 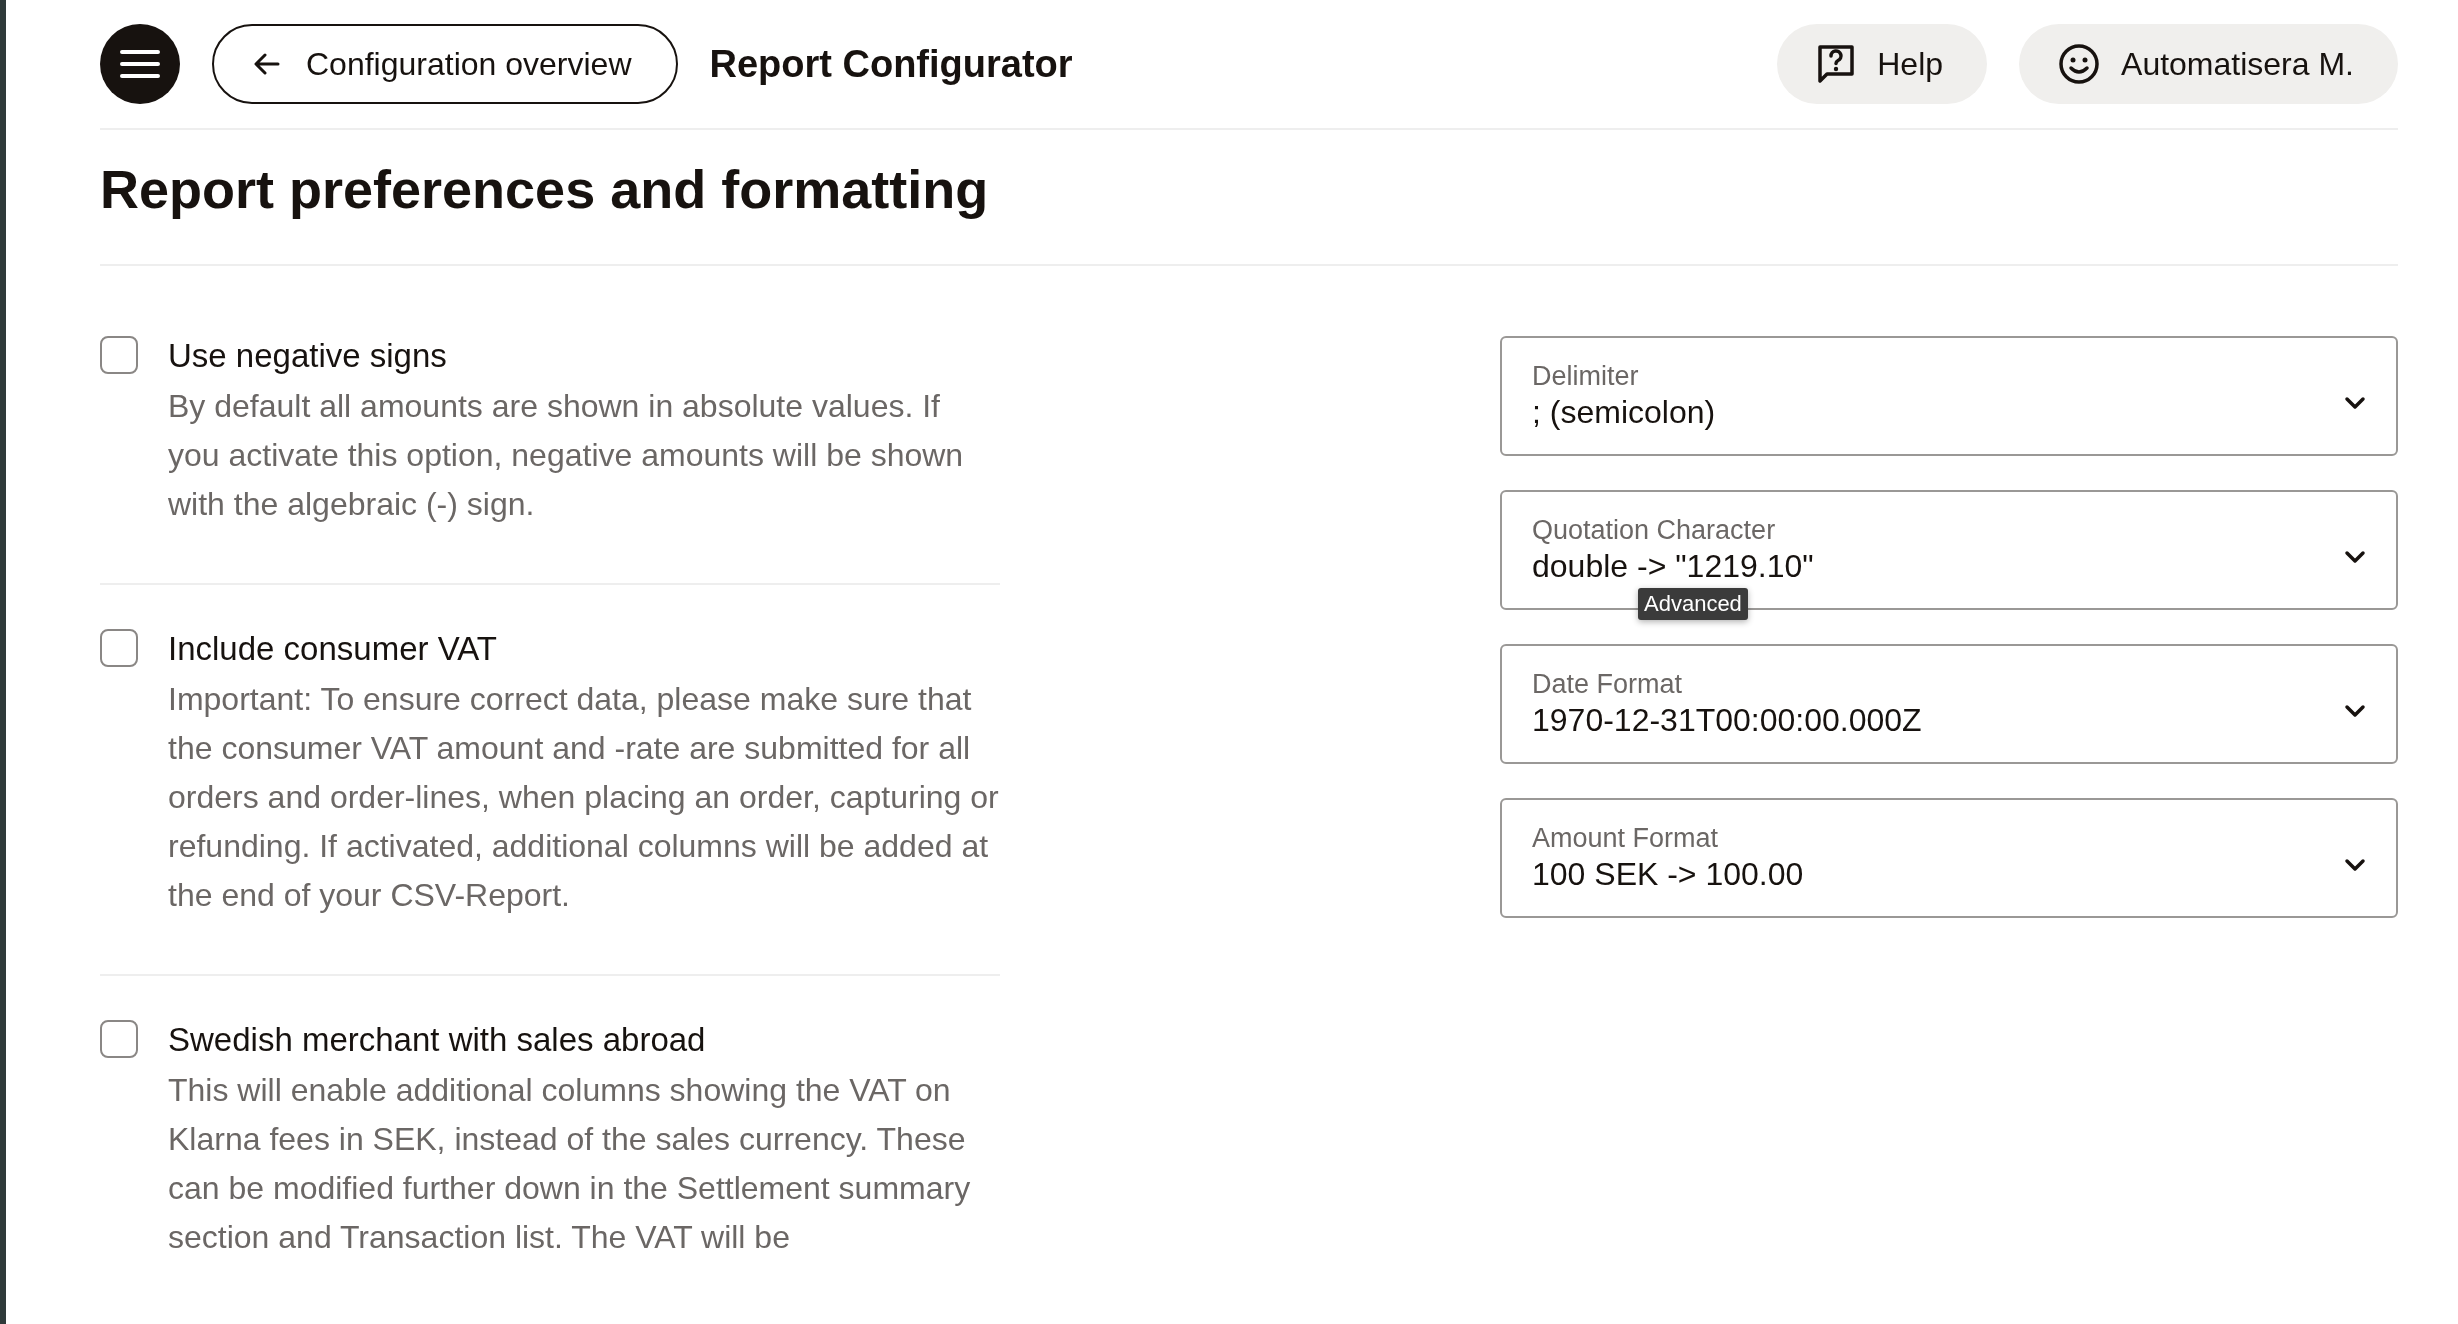 I want to click on arrow-left-icon, so click(x=267, y=64).